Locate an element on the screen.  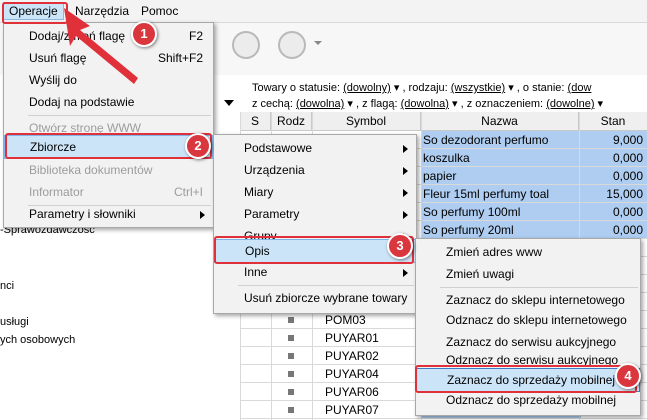
mark-select: (dowolne) is located at coordinates (570, 104).